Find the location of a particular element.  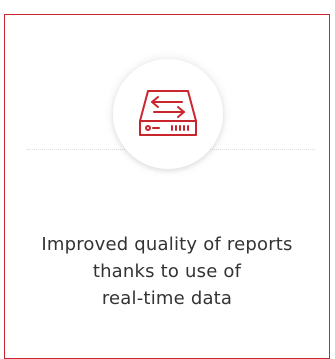

data-transfer-drive-icon is located at coordinates (168, 113).